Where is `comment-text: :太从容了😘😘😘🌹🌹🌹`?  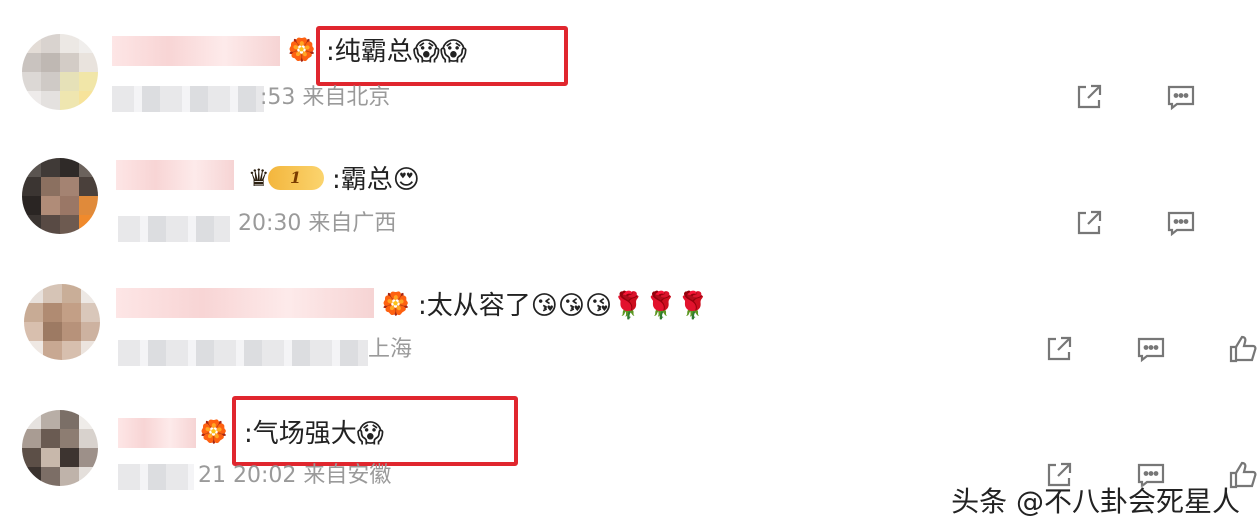 comment-text: :太从容了😘😘😘🌹🌹🌹 is located at coordinates (564, 306).